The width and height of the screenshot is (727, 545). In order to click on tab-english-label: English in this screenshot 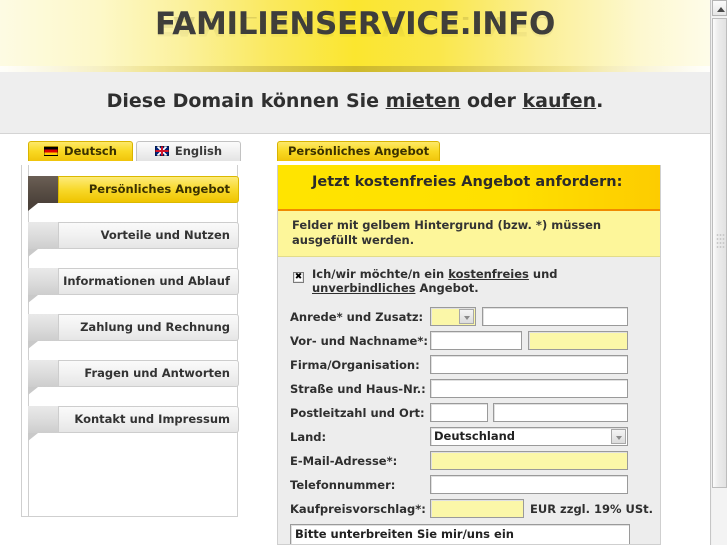, I will do `click(198, 151)`.